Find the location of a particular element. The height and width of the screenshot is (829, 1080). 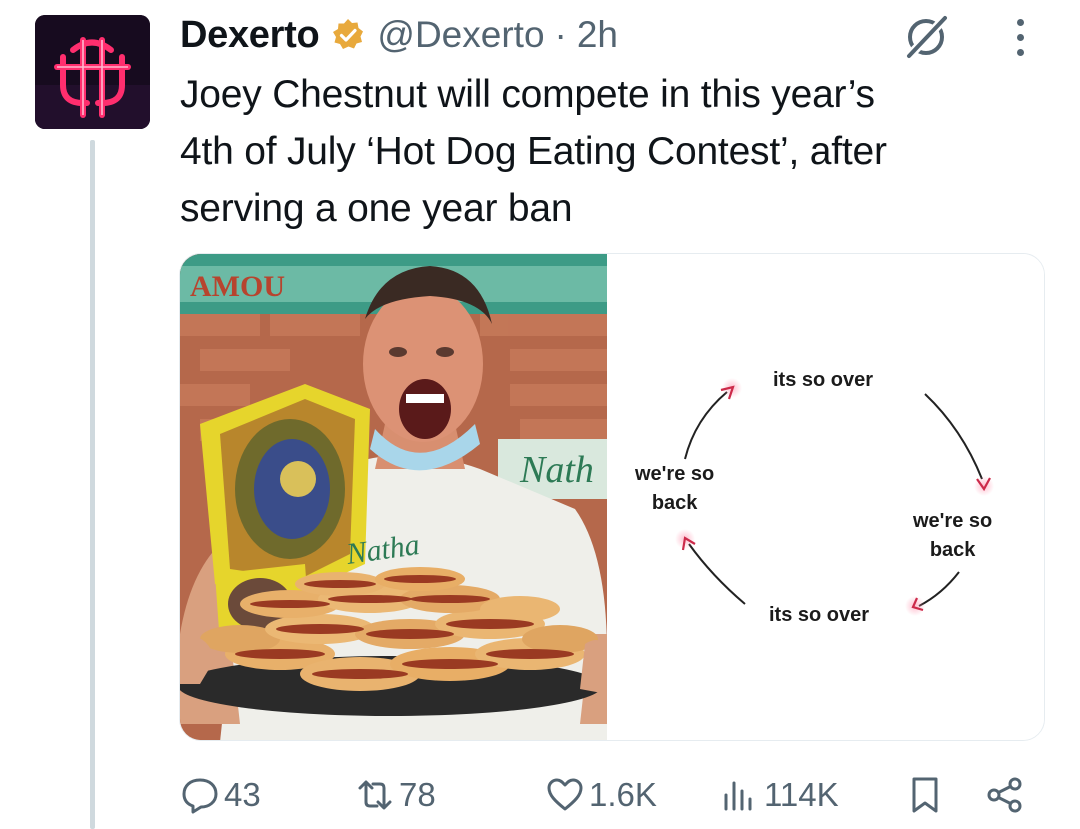

views-button: 114K is located at coordinates (779, 795).